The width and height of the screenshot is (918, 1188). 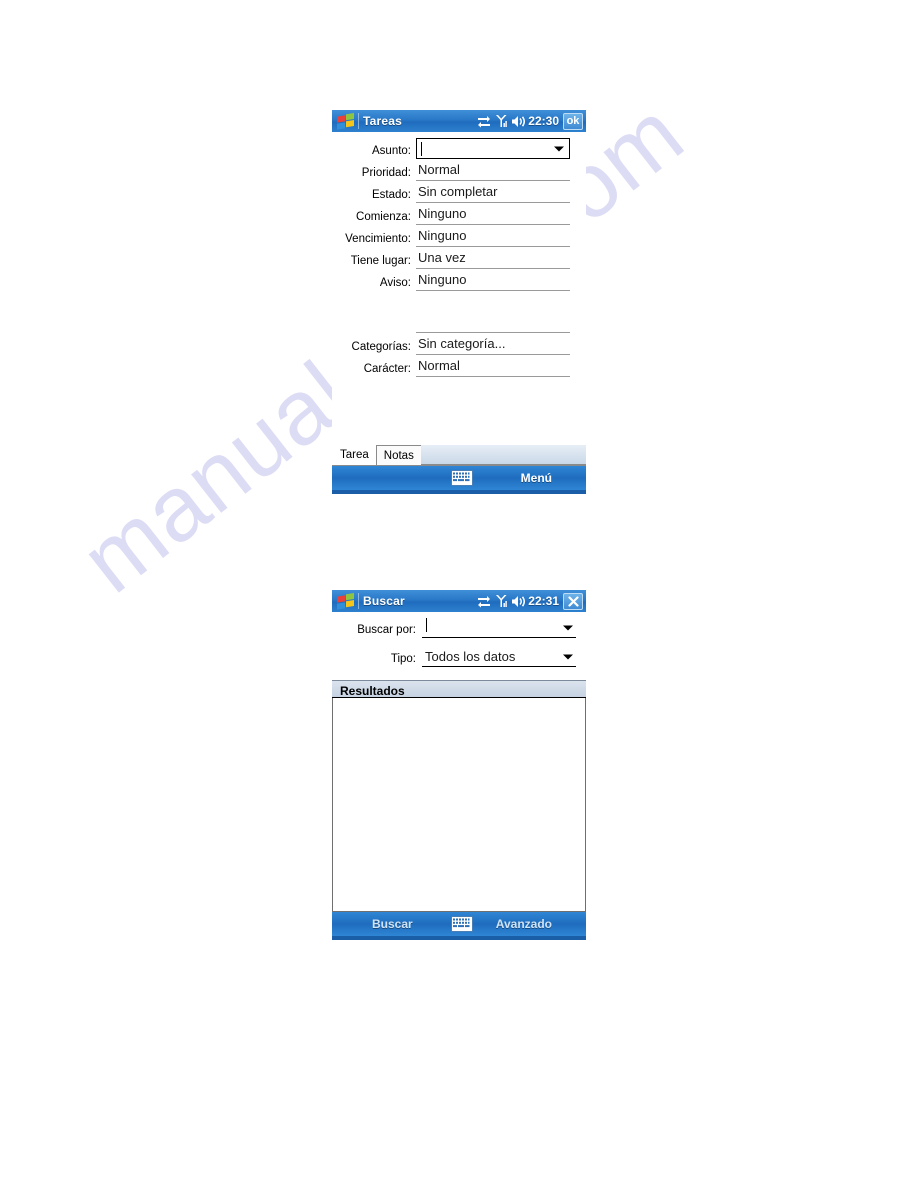 I want to click on field-row-aviso: Aviso: Ninguno, so click(x=459, y=281).